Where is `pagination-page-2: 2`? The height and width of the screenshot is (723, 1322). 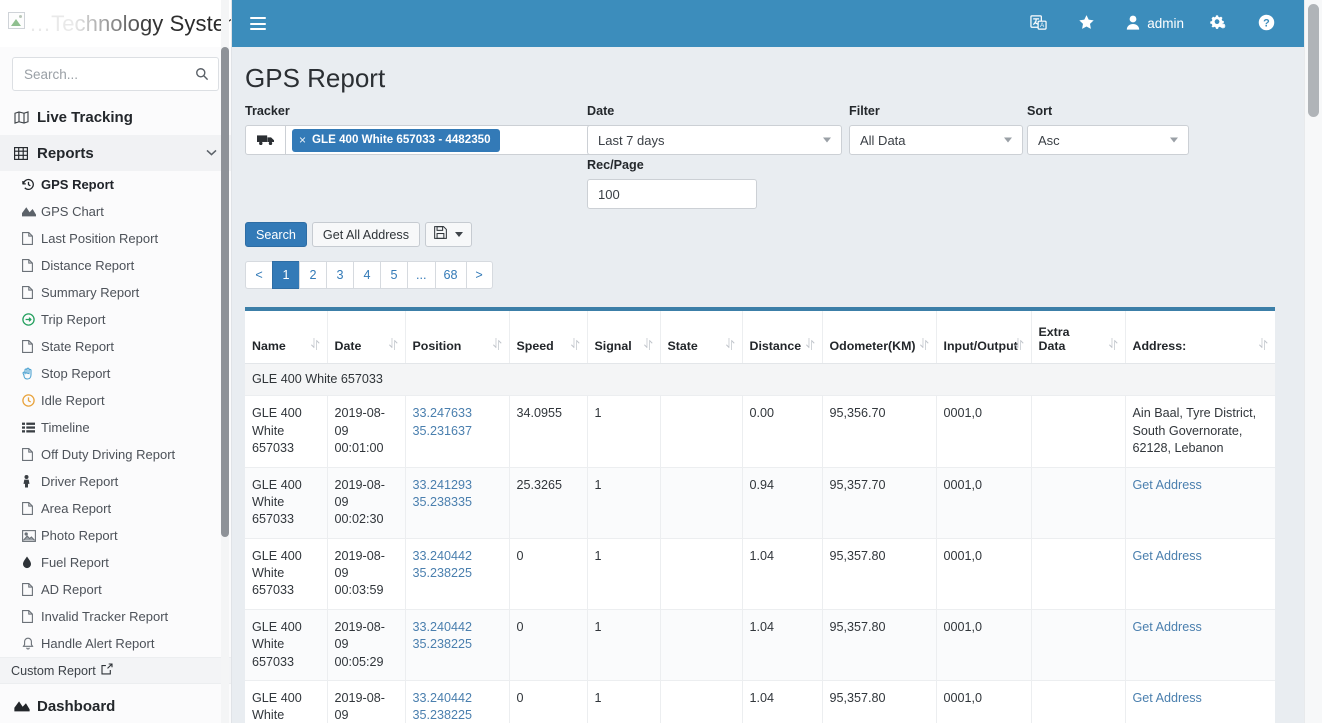 pagination-page-2: 2 is located at coordinates (312, 275).